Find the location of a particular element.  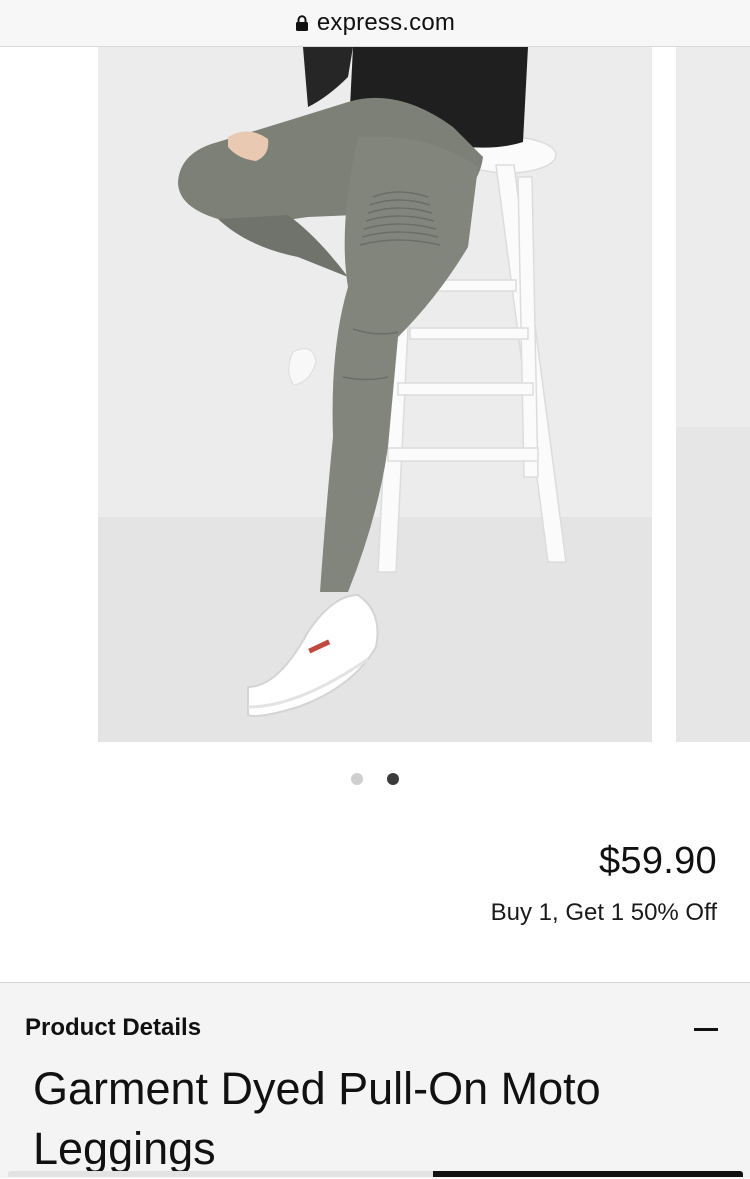

bottom-bar-left is located at coordinates (220, 1174).